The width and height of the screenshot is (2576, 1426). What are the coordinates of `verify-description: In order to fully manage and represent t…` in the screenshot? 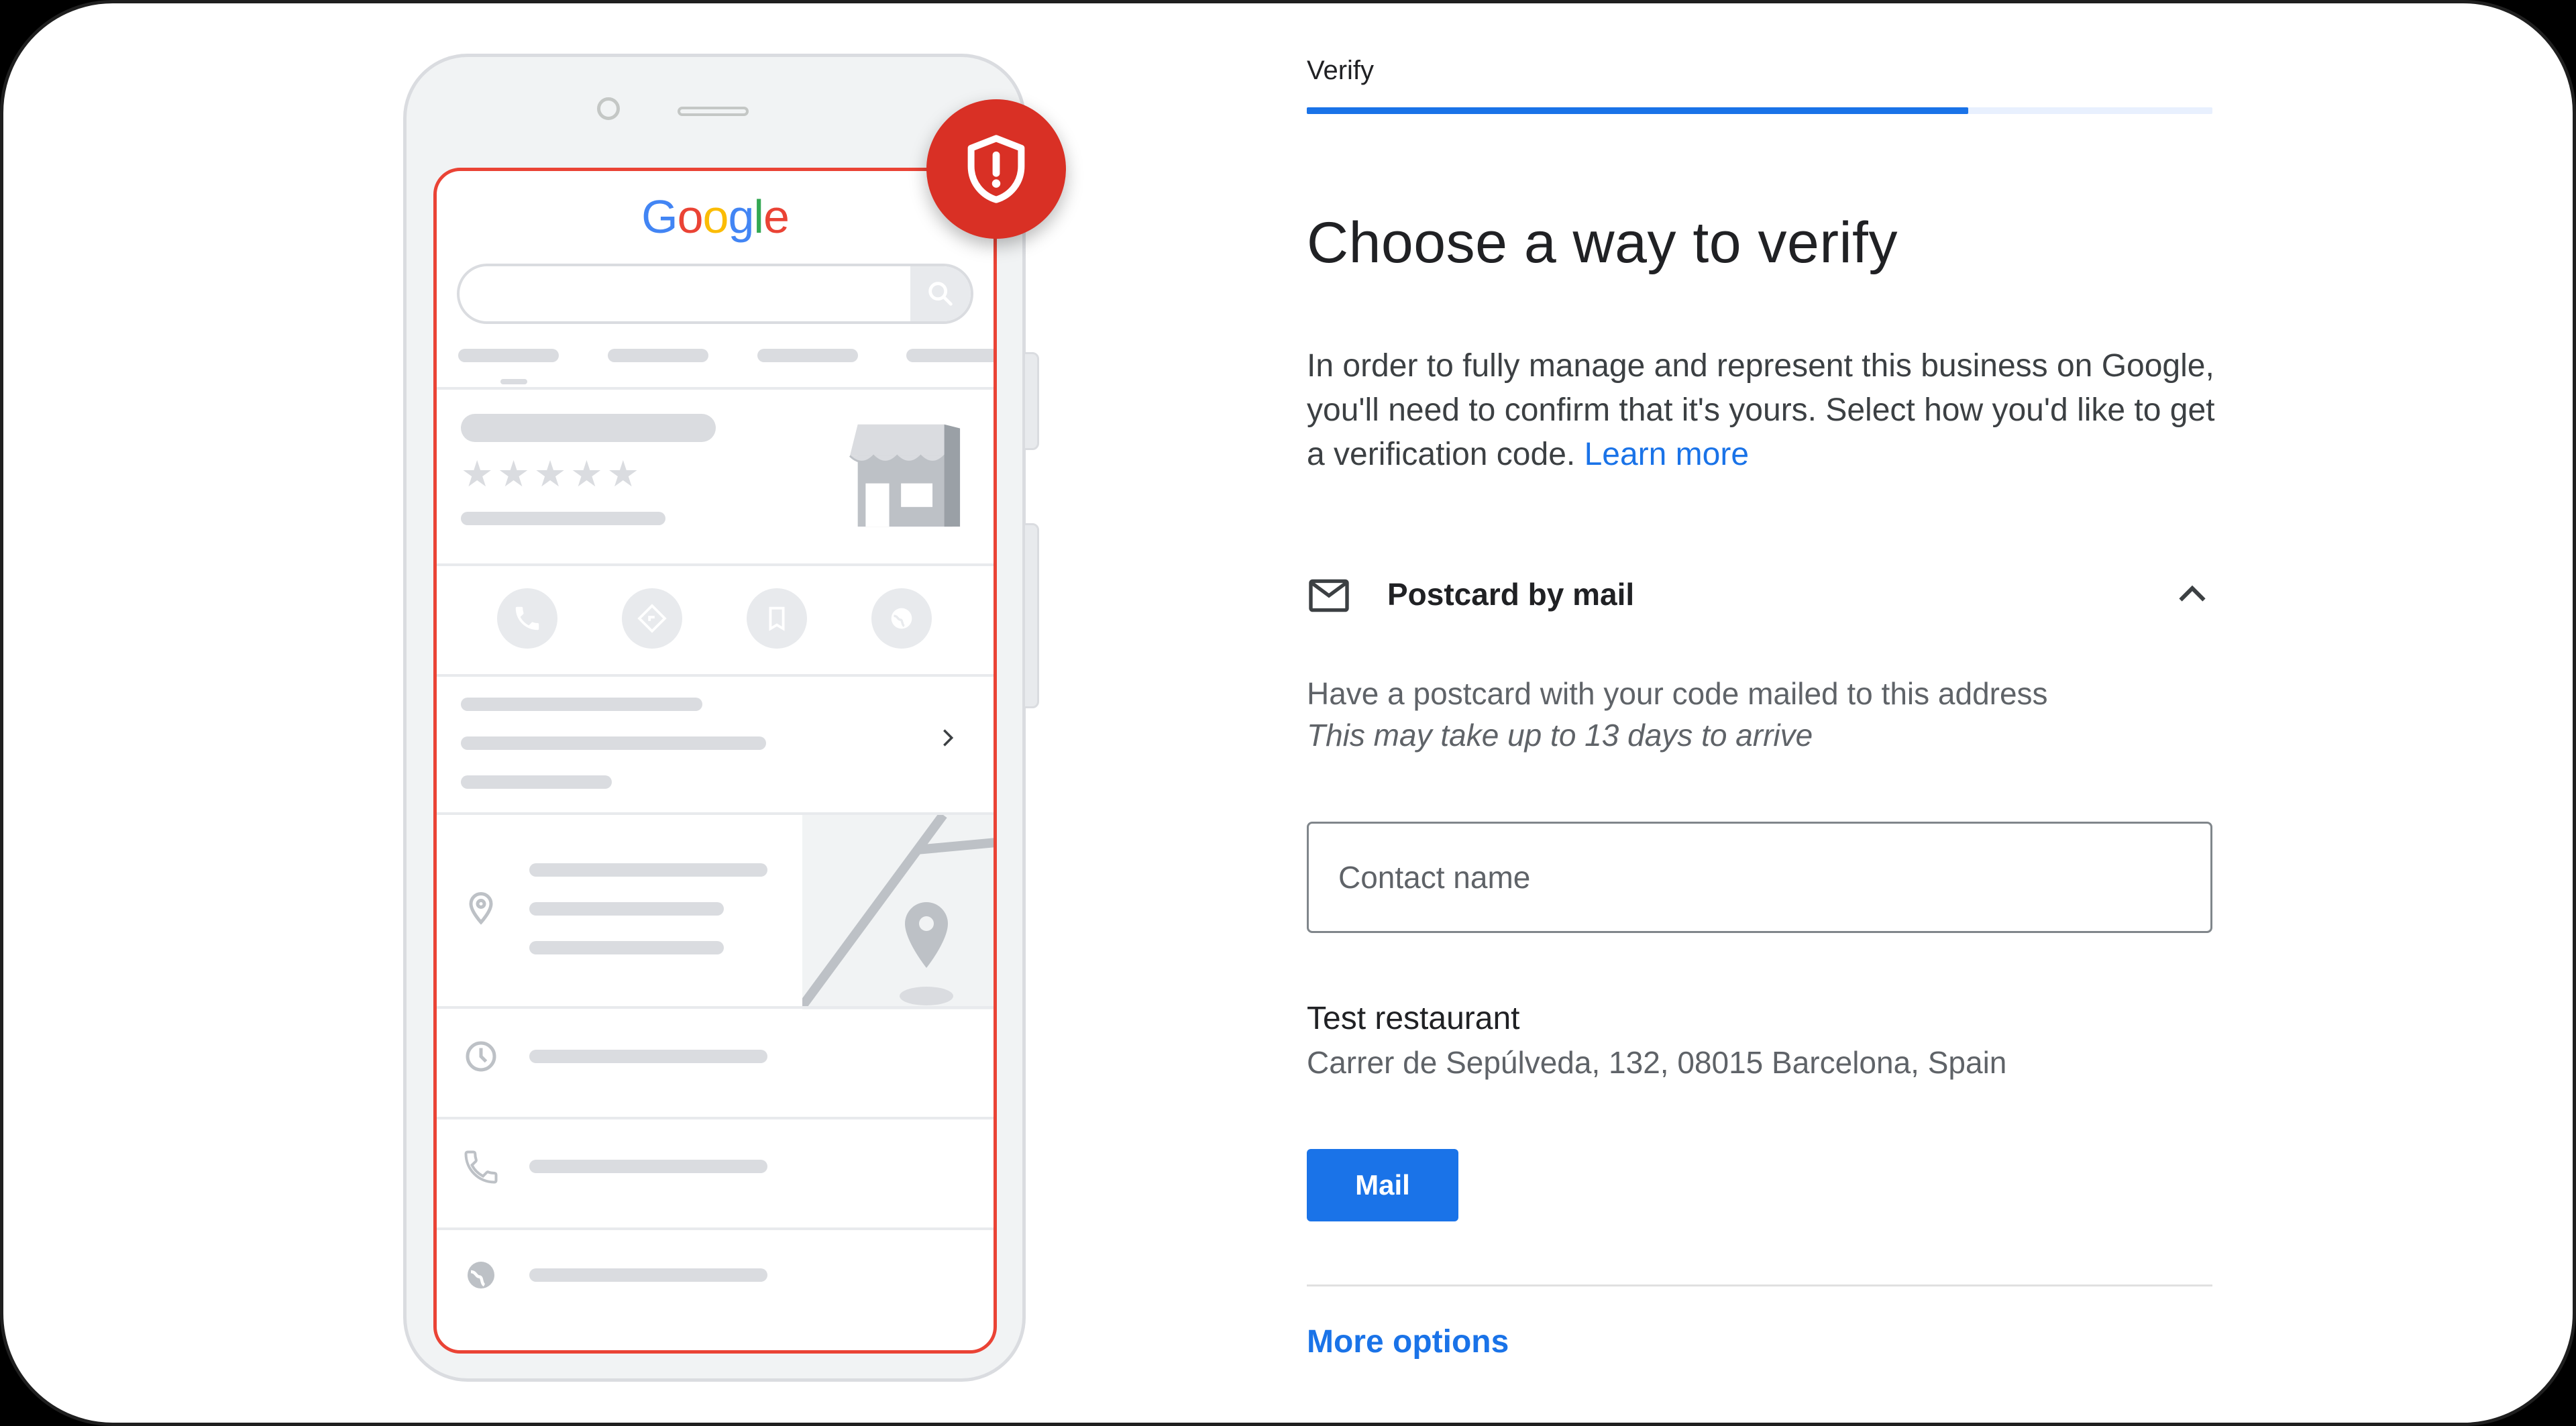 It's located at (1763, 410).